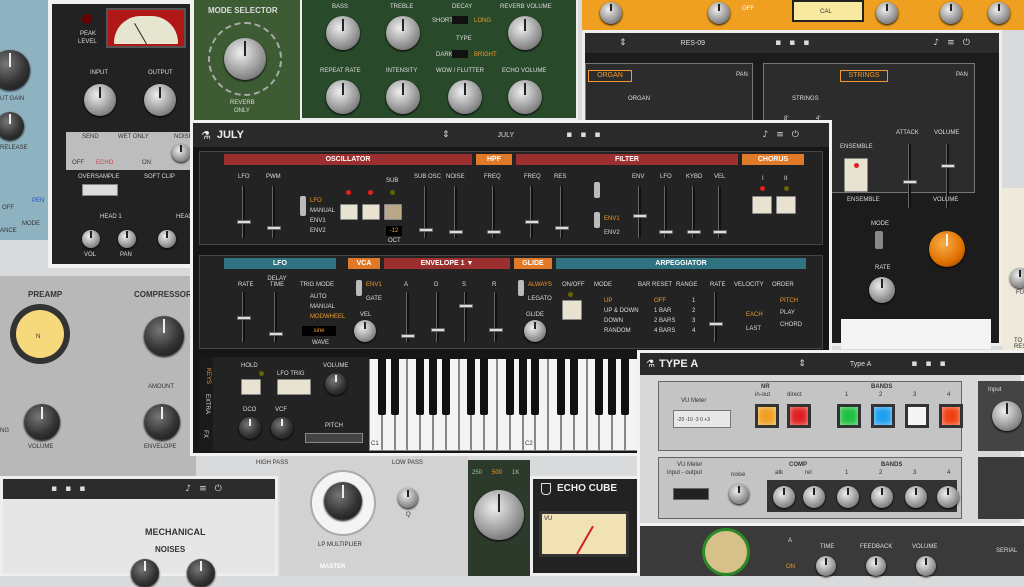  Describe the element at coordinates (318, 231) in the screenshot. I see `osc-source-4: ENV2` at that location.